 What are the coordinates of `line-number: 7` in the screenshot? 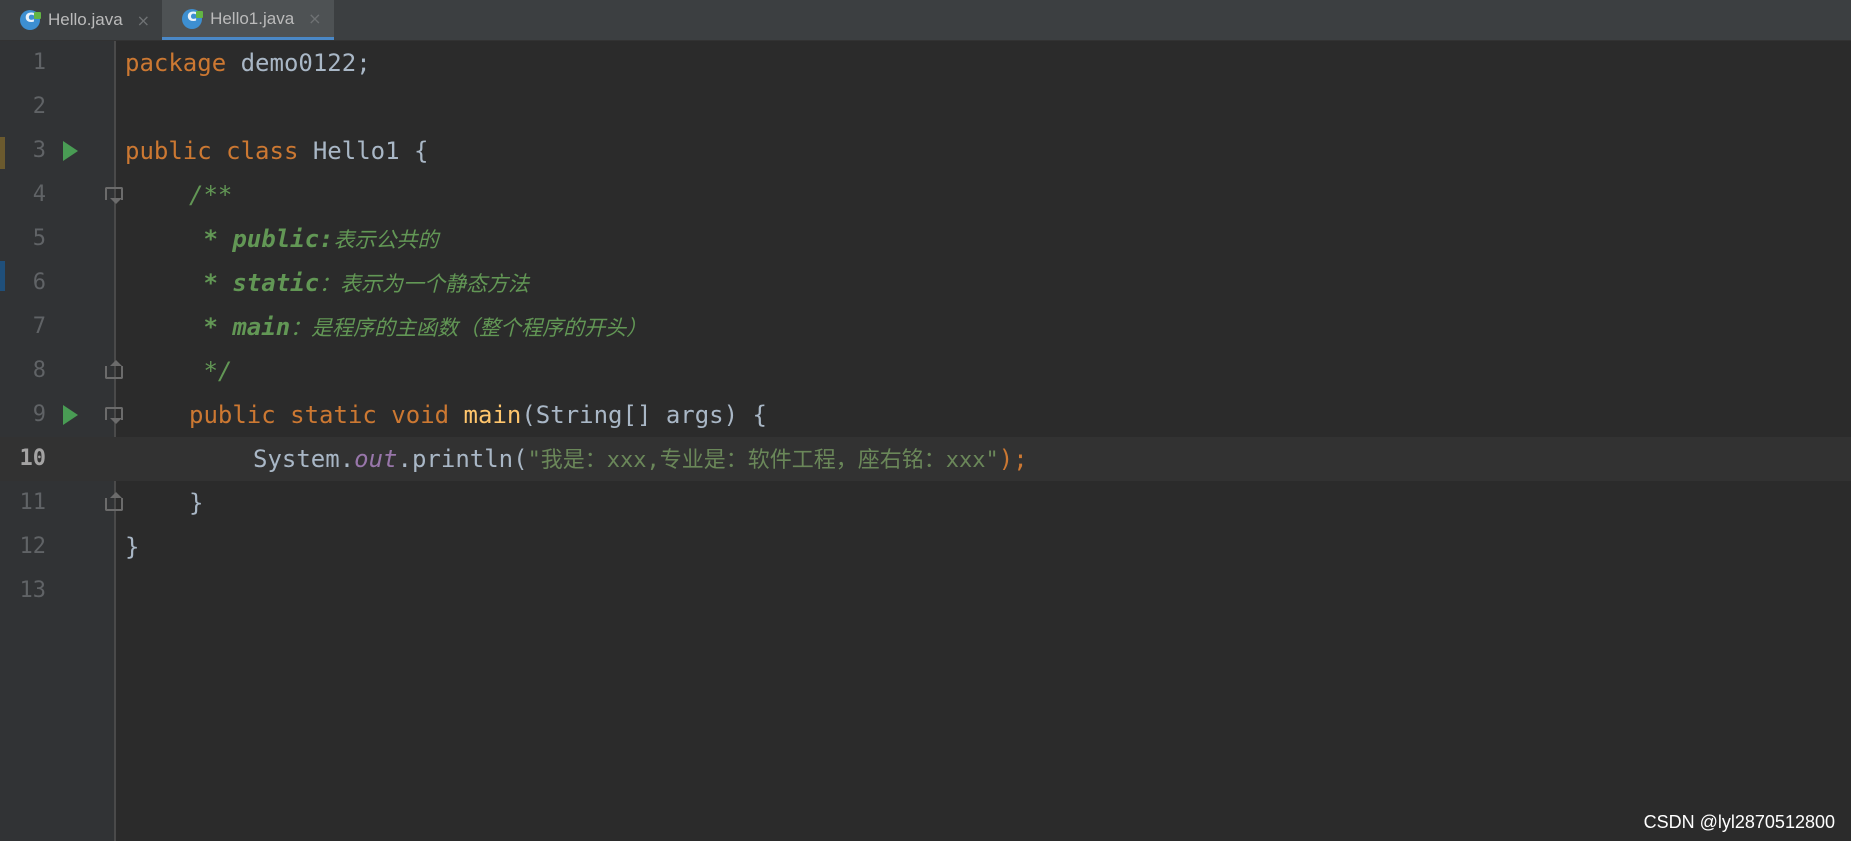 It's located at (39, 326).